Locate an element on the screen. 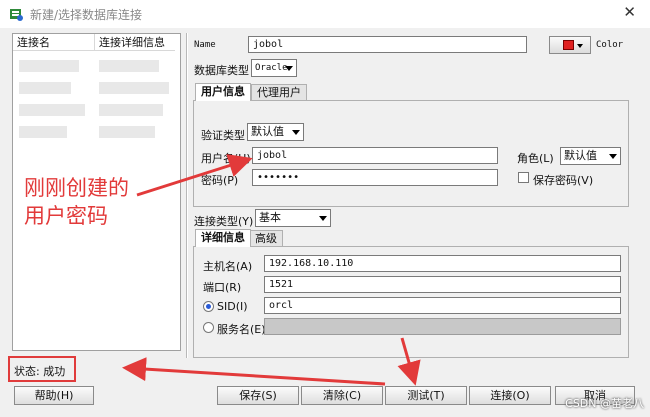 This screenshot has width=650, height=417. close-icon: ✕ is located at coordinates (629, 12).